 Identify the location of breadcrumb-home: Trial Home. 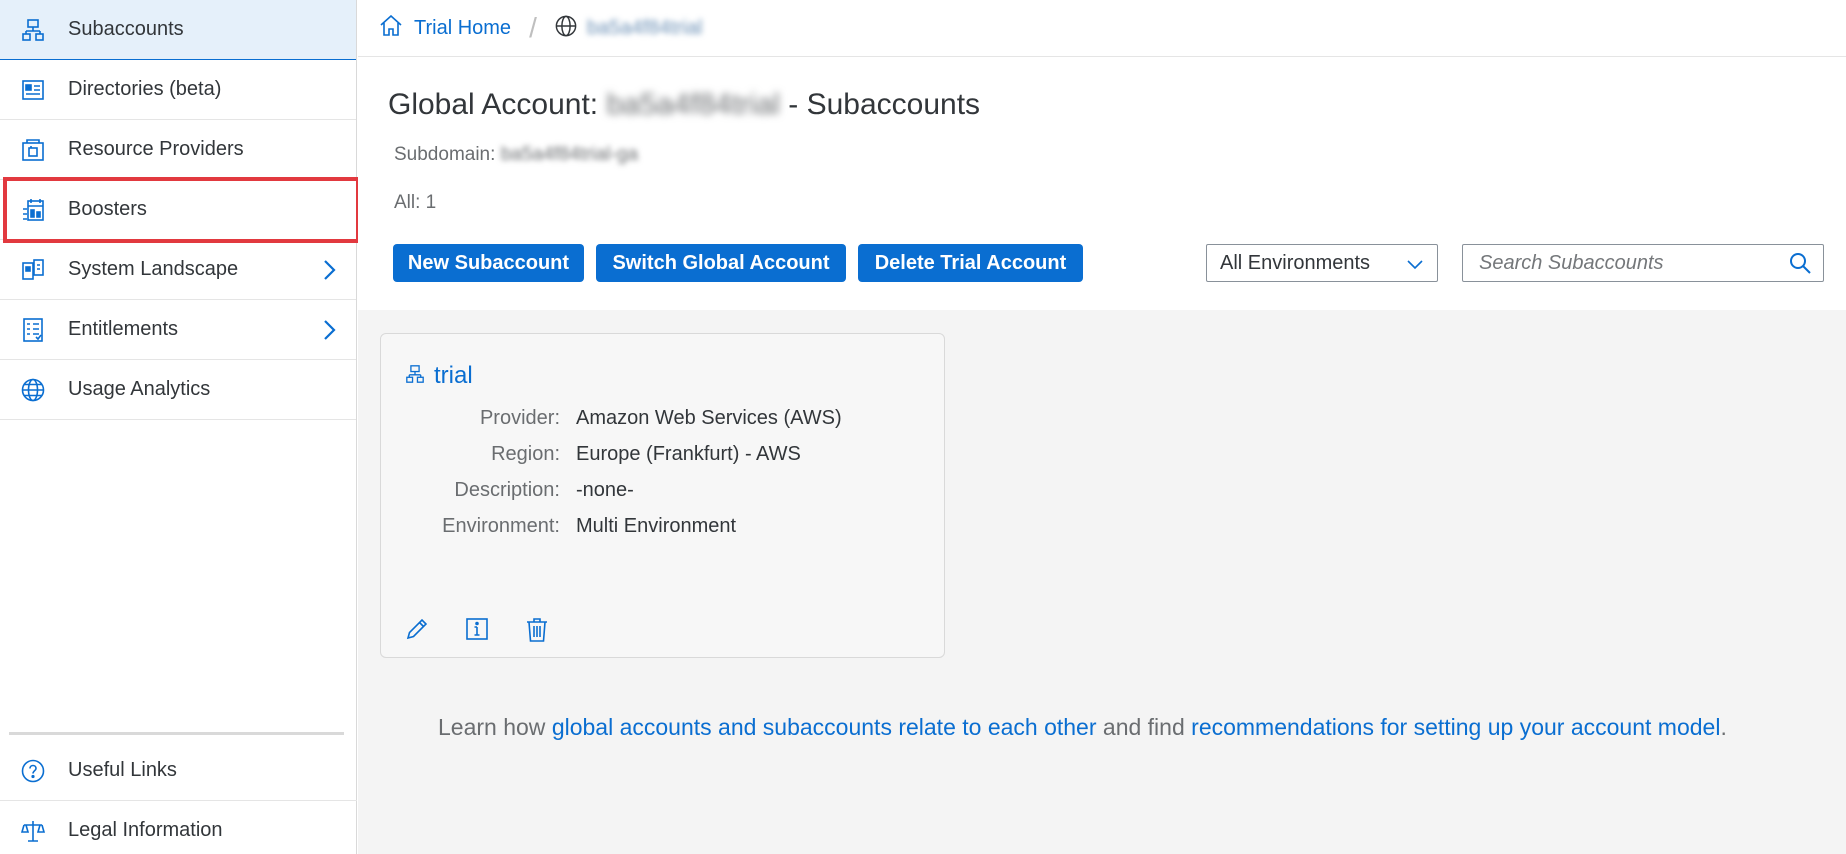
(446, 28).